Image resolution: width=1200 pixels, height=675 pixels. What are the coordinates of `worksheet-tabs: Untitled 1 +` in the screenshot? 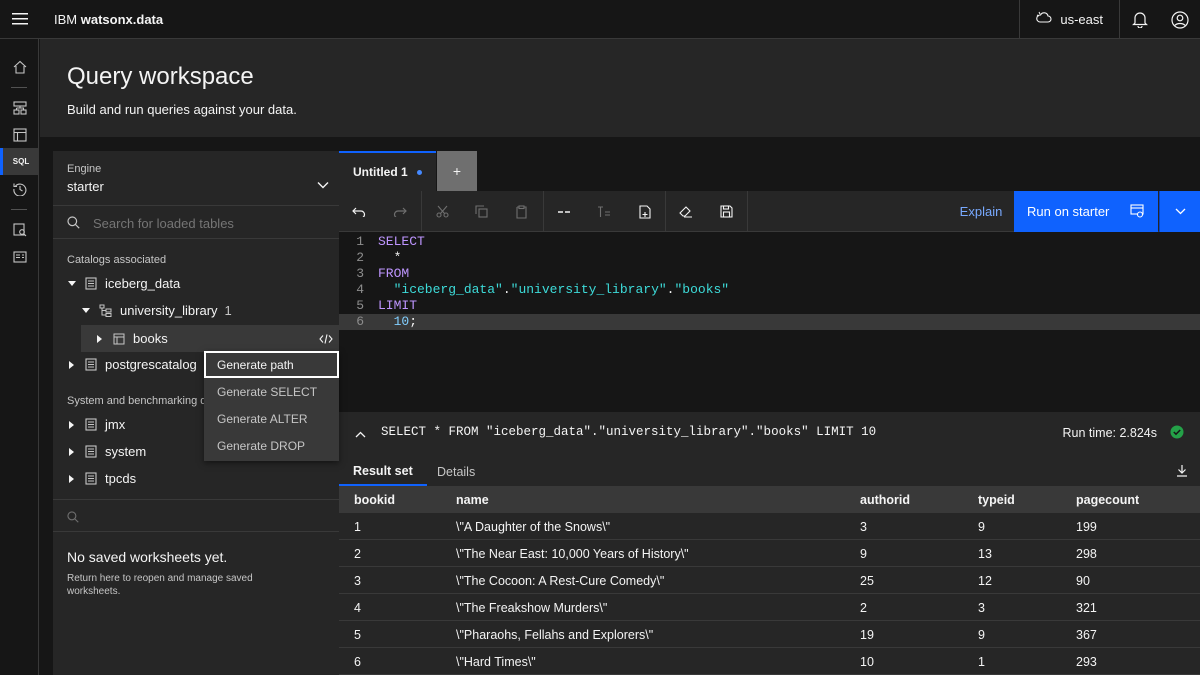 It's located at (769, 171).